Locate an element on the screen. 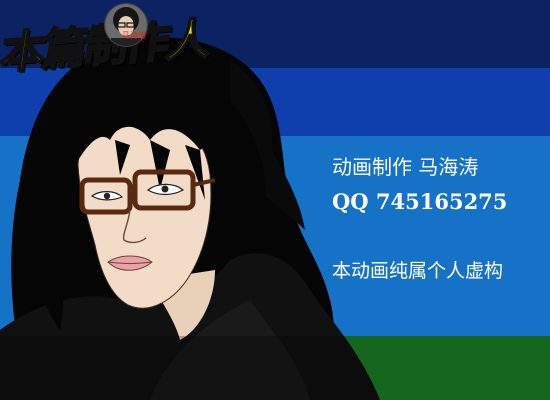 This screenshot has width=550, height=400. credit-disclaimer: 本动画纯属个人虚构 is located at coordinates (418, 271).